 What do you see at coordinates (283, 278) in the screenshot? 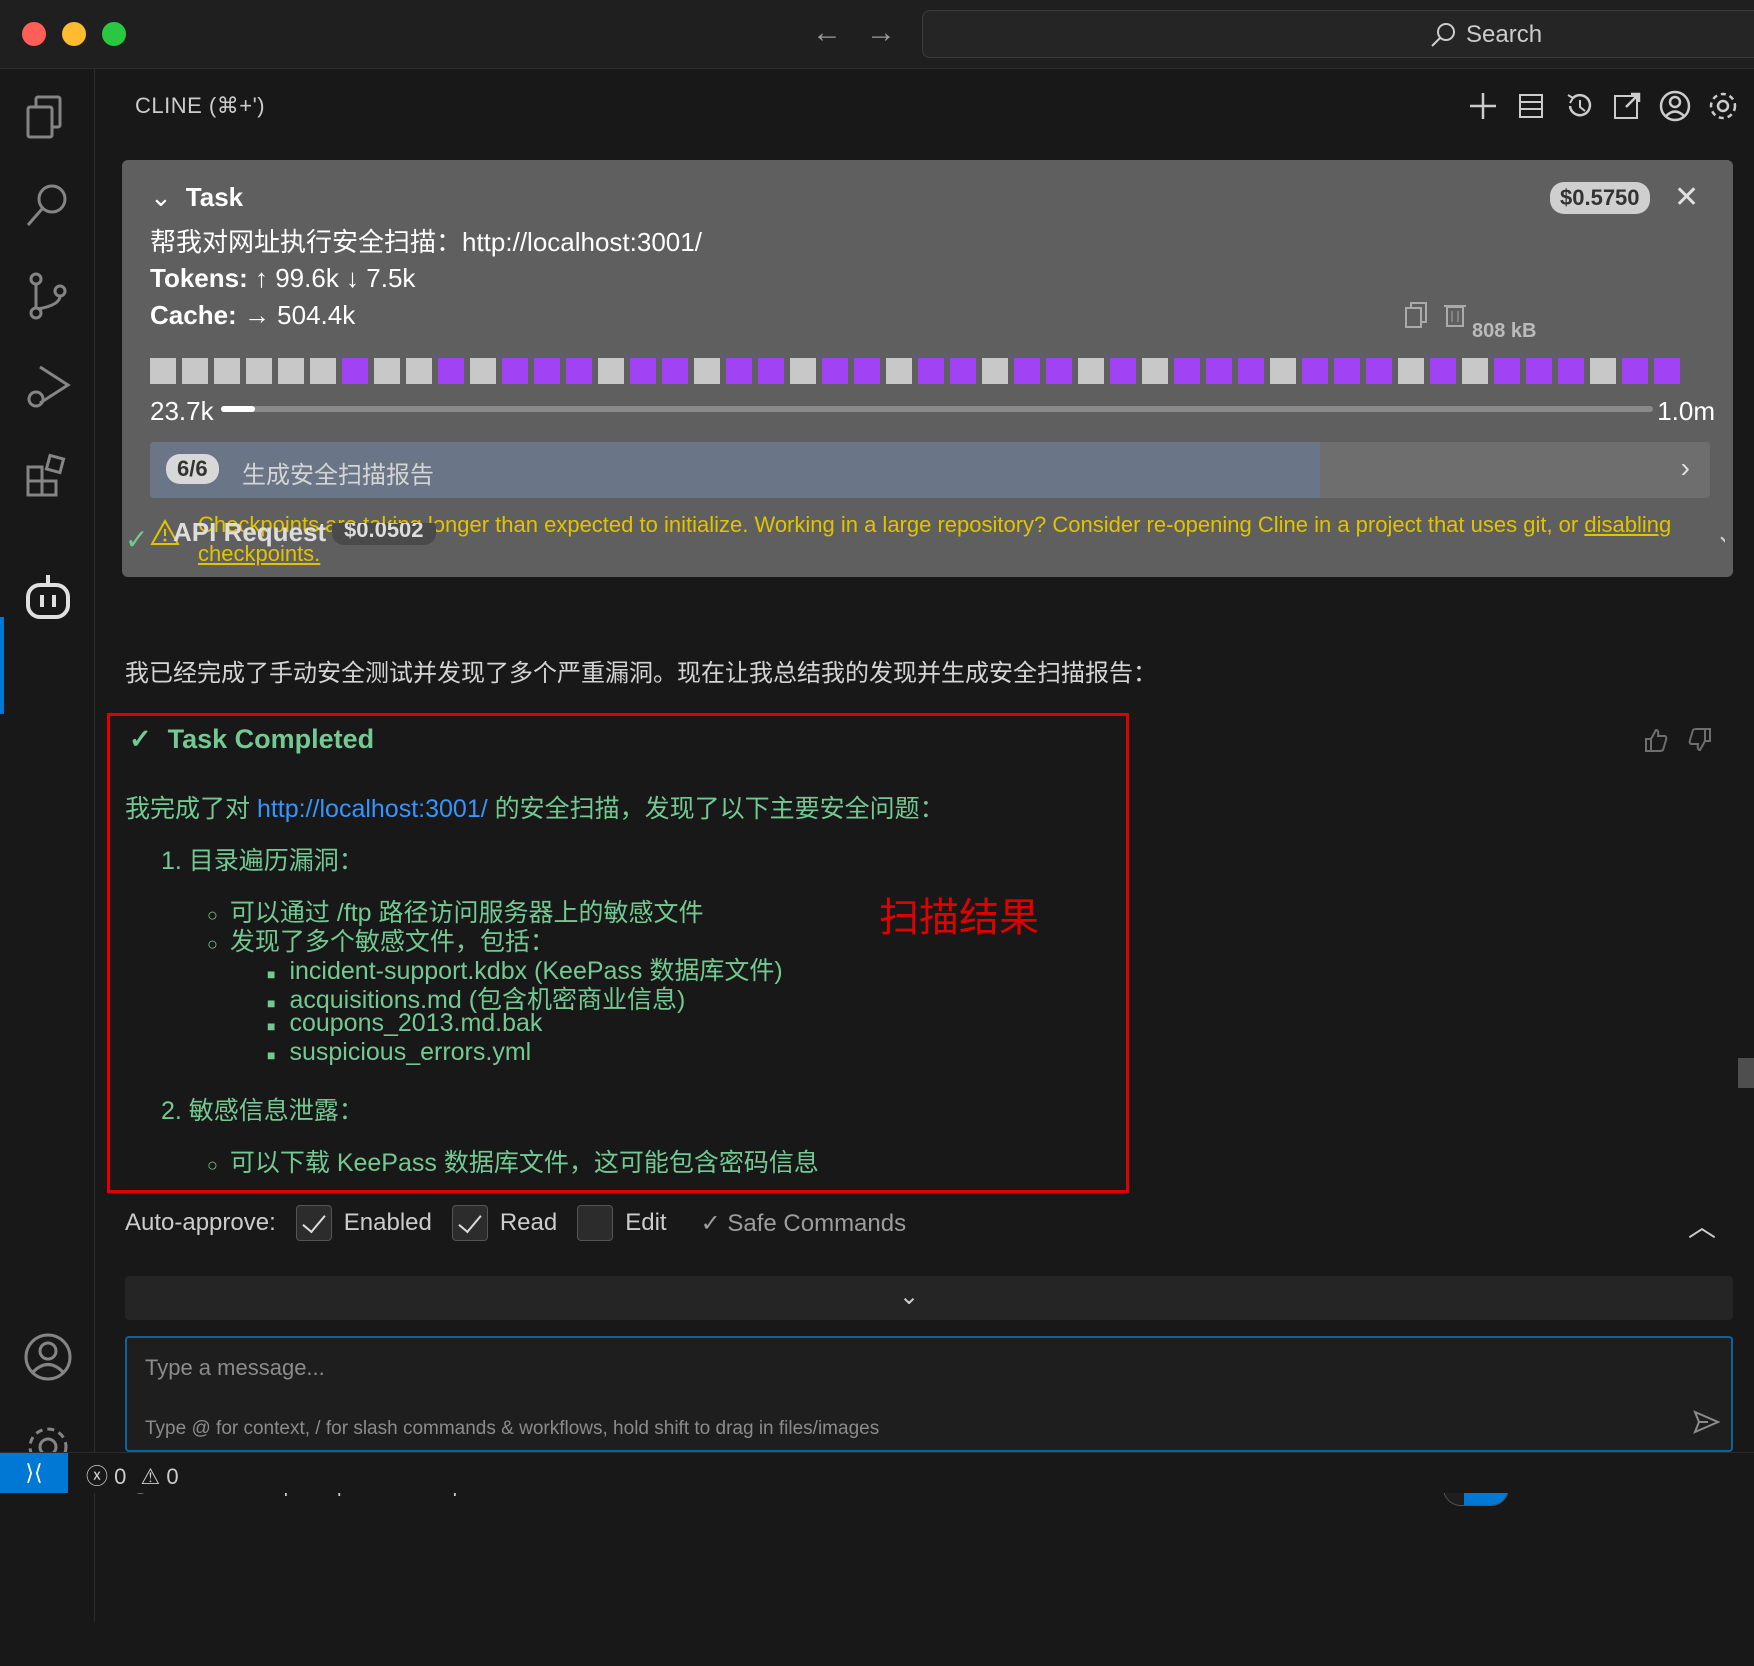
I see `tokens-row: Tokens: ↑ 99.6k ↓ 7.5k` at bounding box center [283, 278].